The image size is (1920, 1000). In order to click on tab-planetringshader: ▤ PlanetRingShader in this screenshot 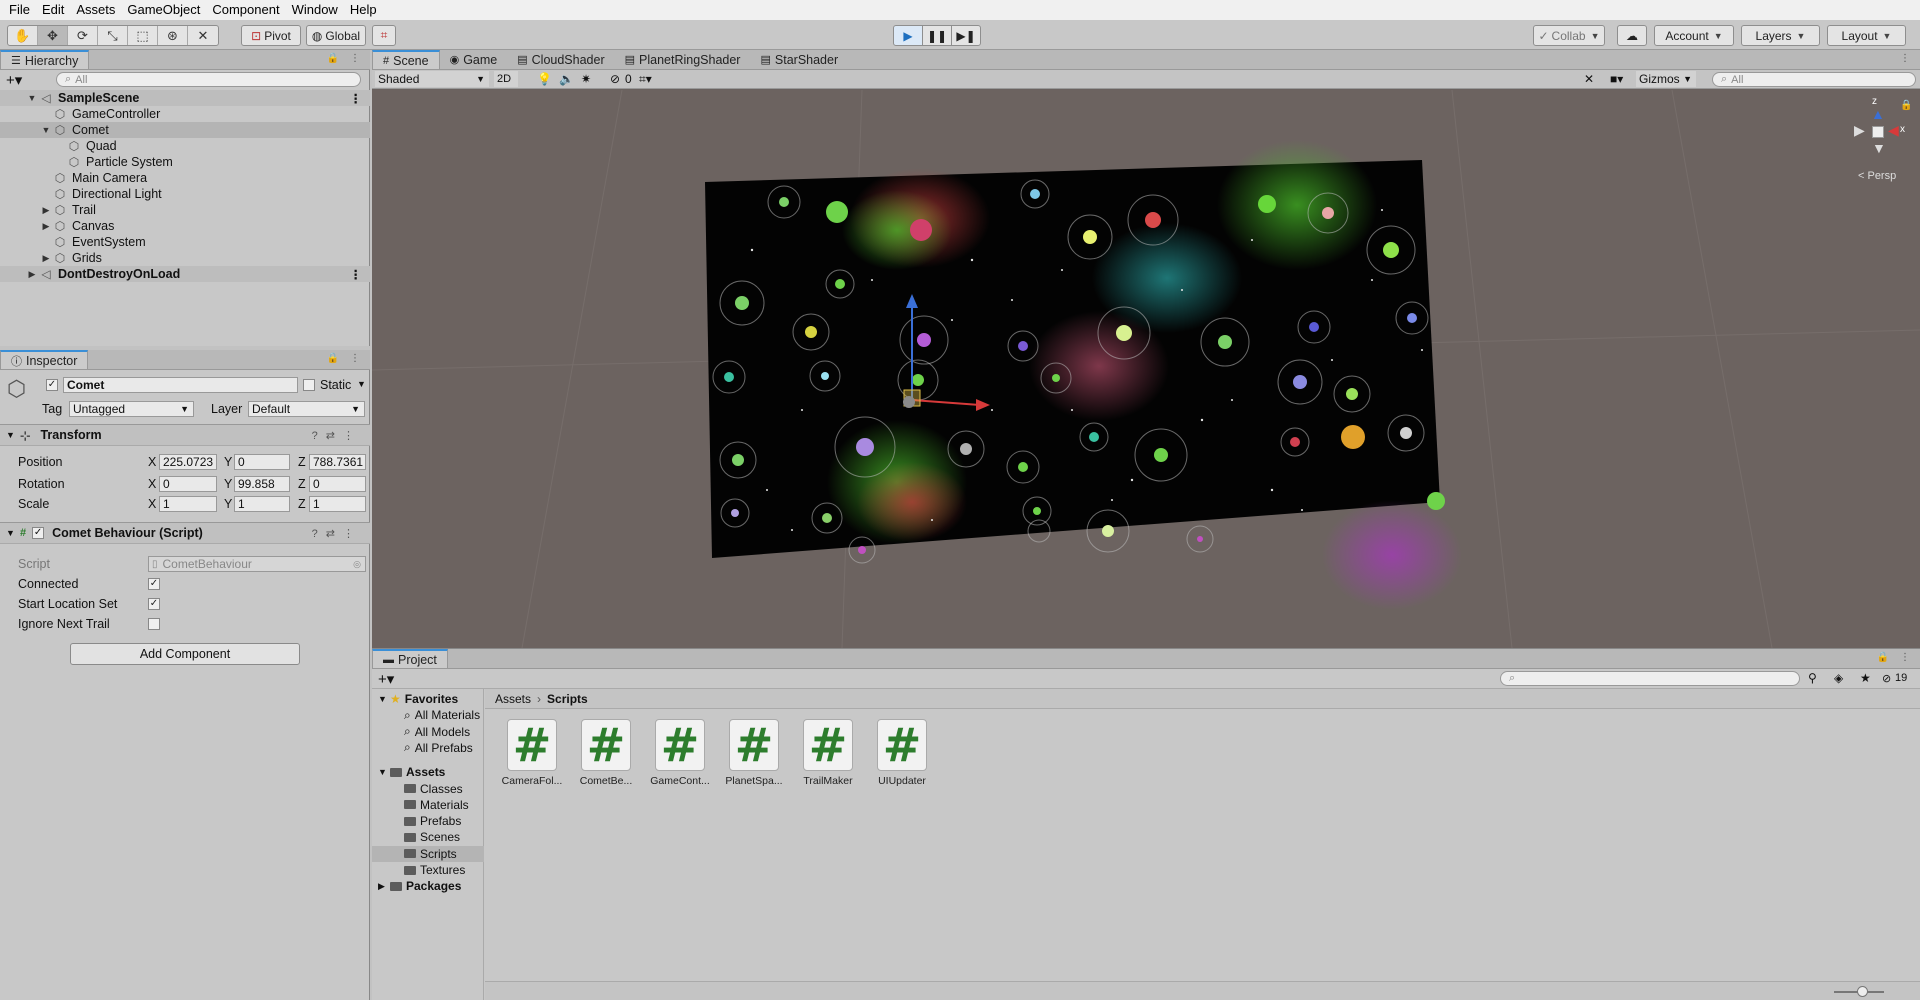, I will do `click(683, 59)`.